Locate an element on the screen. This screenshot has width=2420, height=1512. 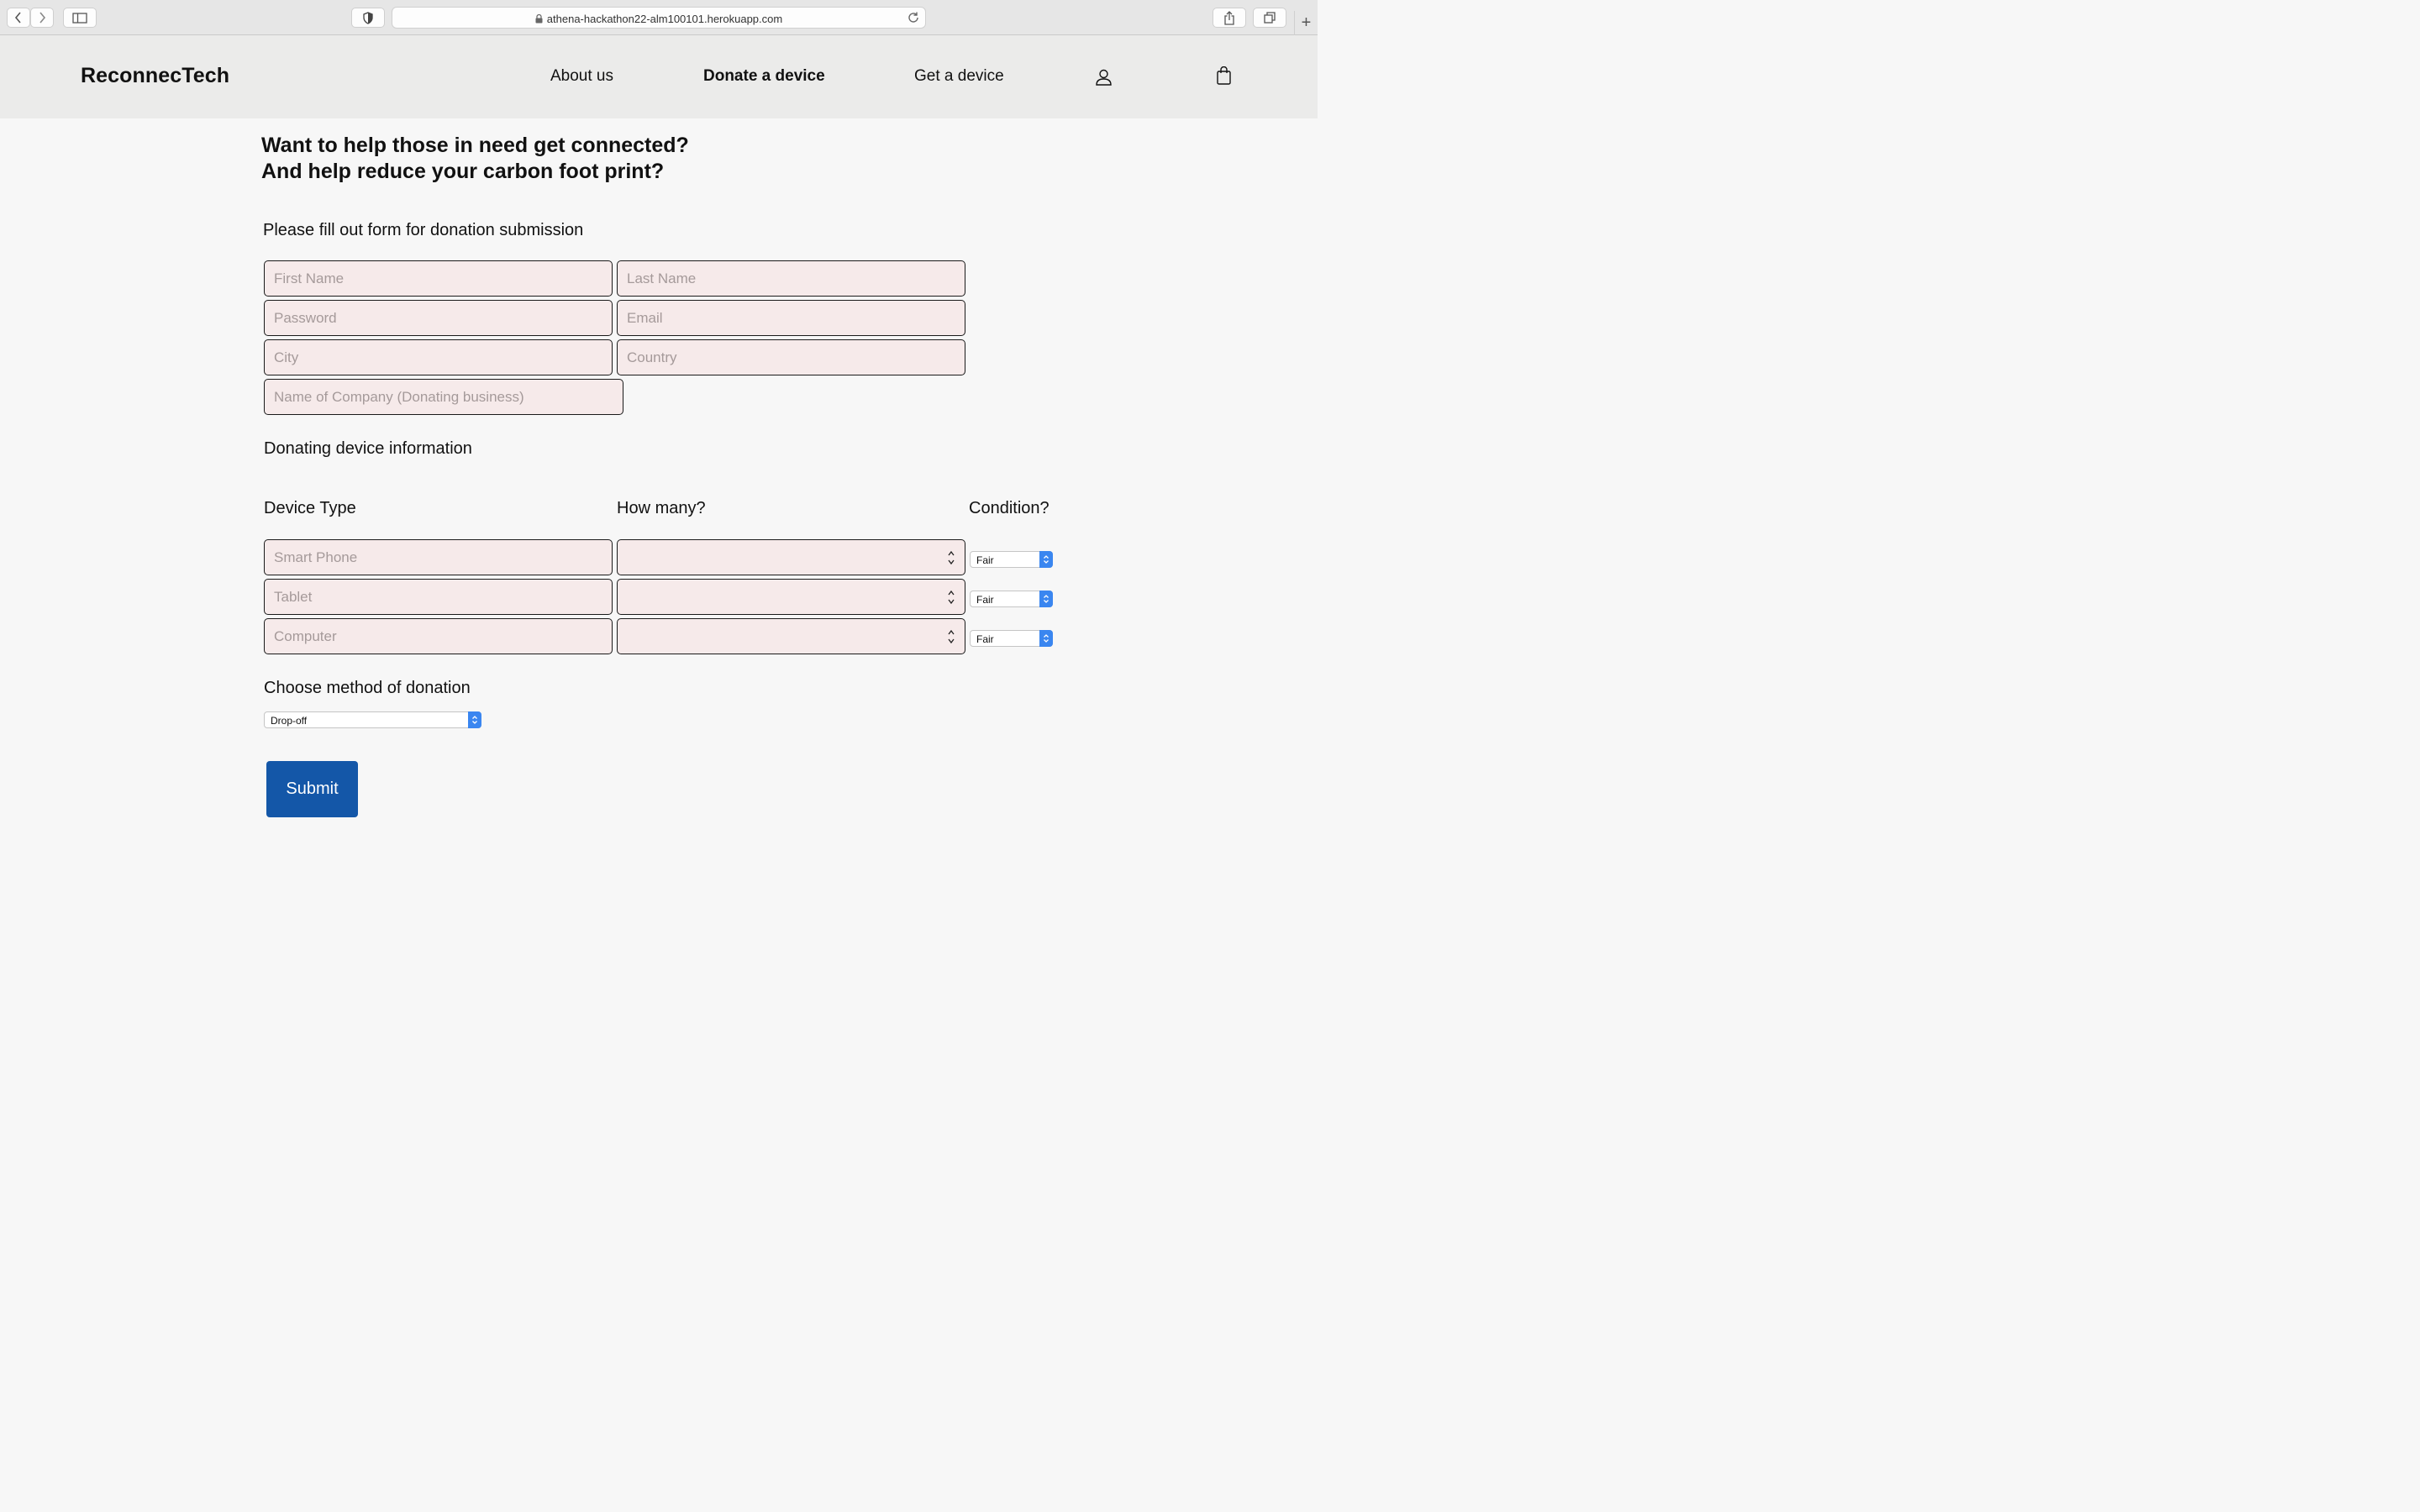
lock-icon is located at coordinates (539, 19).